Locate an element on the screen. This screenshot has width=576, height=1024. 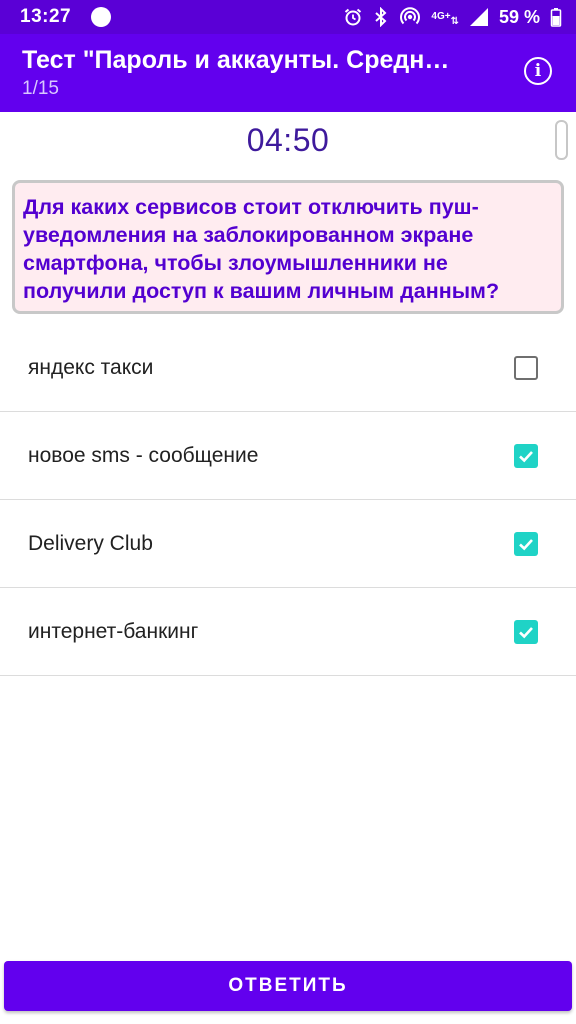
submit-answer-button: ОТВЕТИТЬ is located at coordinates (288, 986).